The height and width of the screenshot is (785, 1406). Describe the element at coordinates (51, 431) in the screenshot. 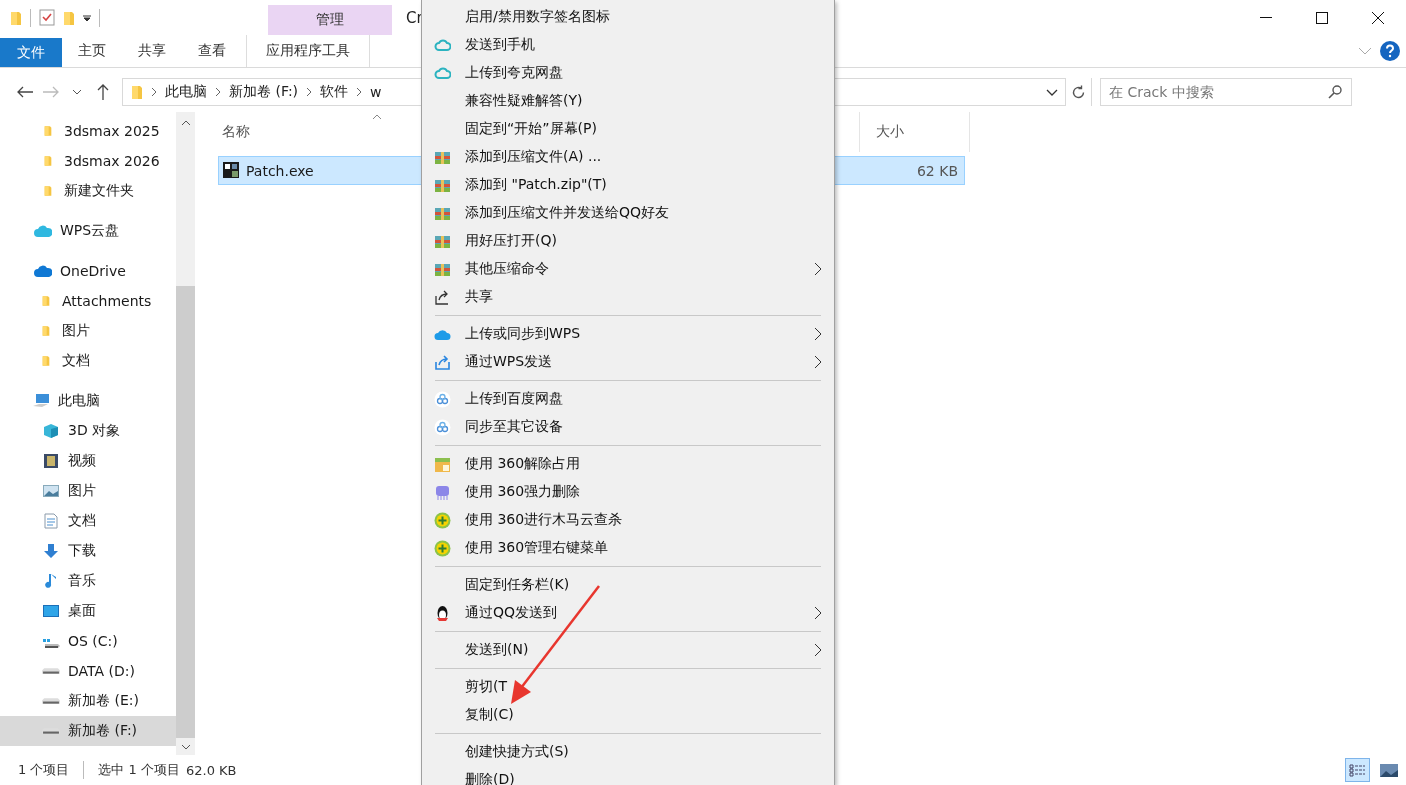

I see `cube-icon` at that location.